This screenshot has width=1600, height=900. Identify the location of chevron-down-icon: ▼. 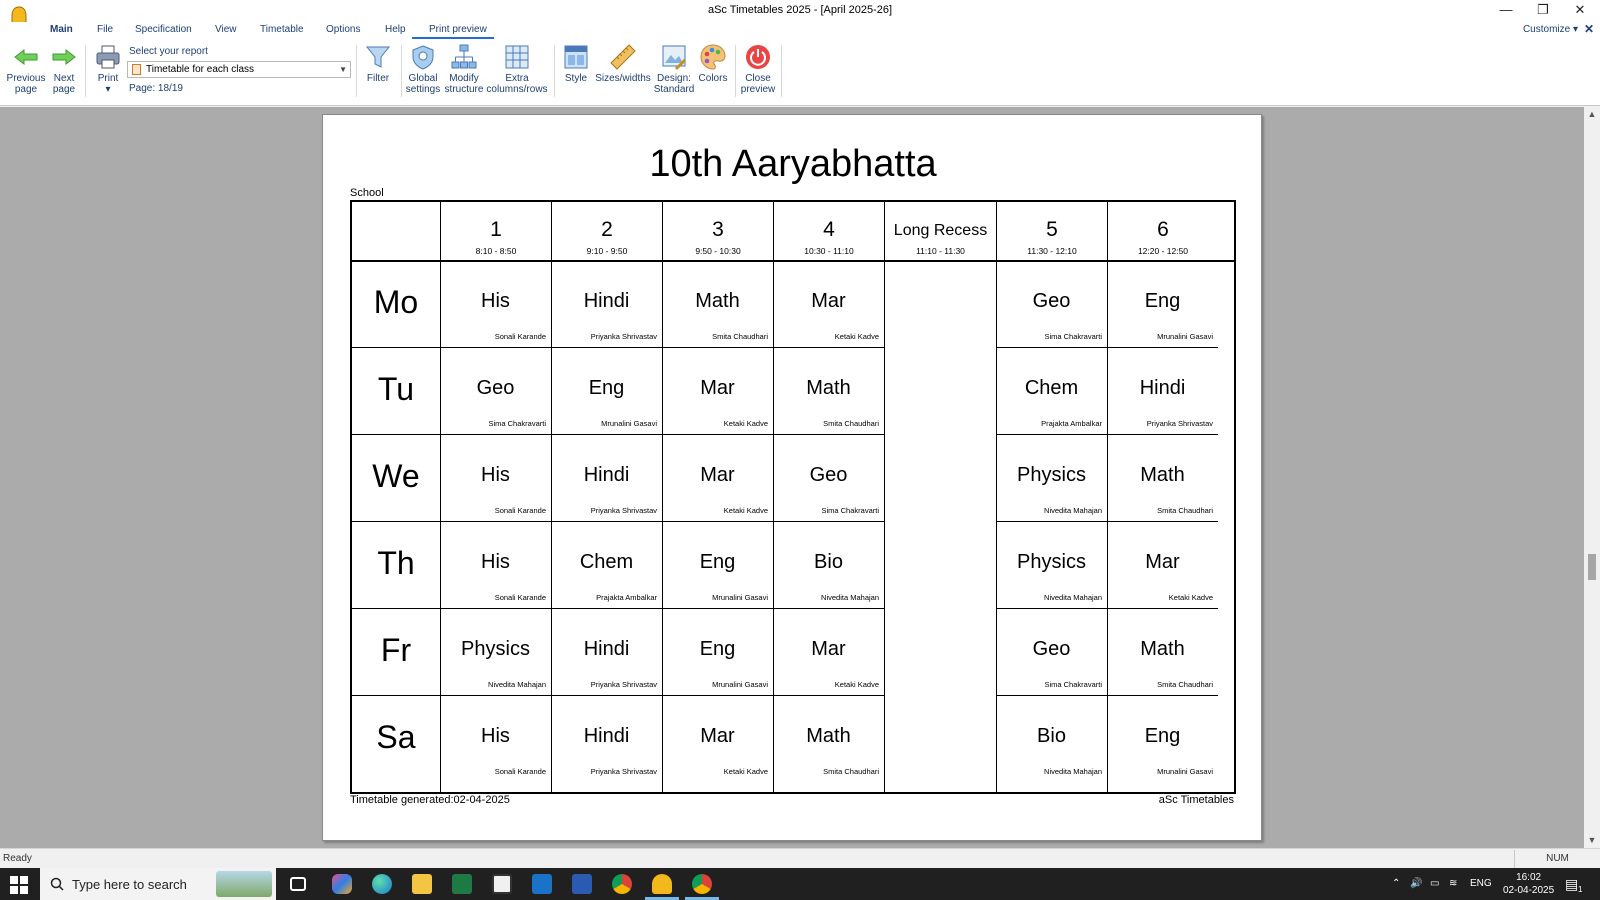
(343, 69).